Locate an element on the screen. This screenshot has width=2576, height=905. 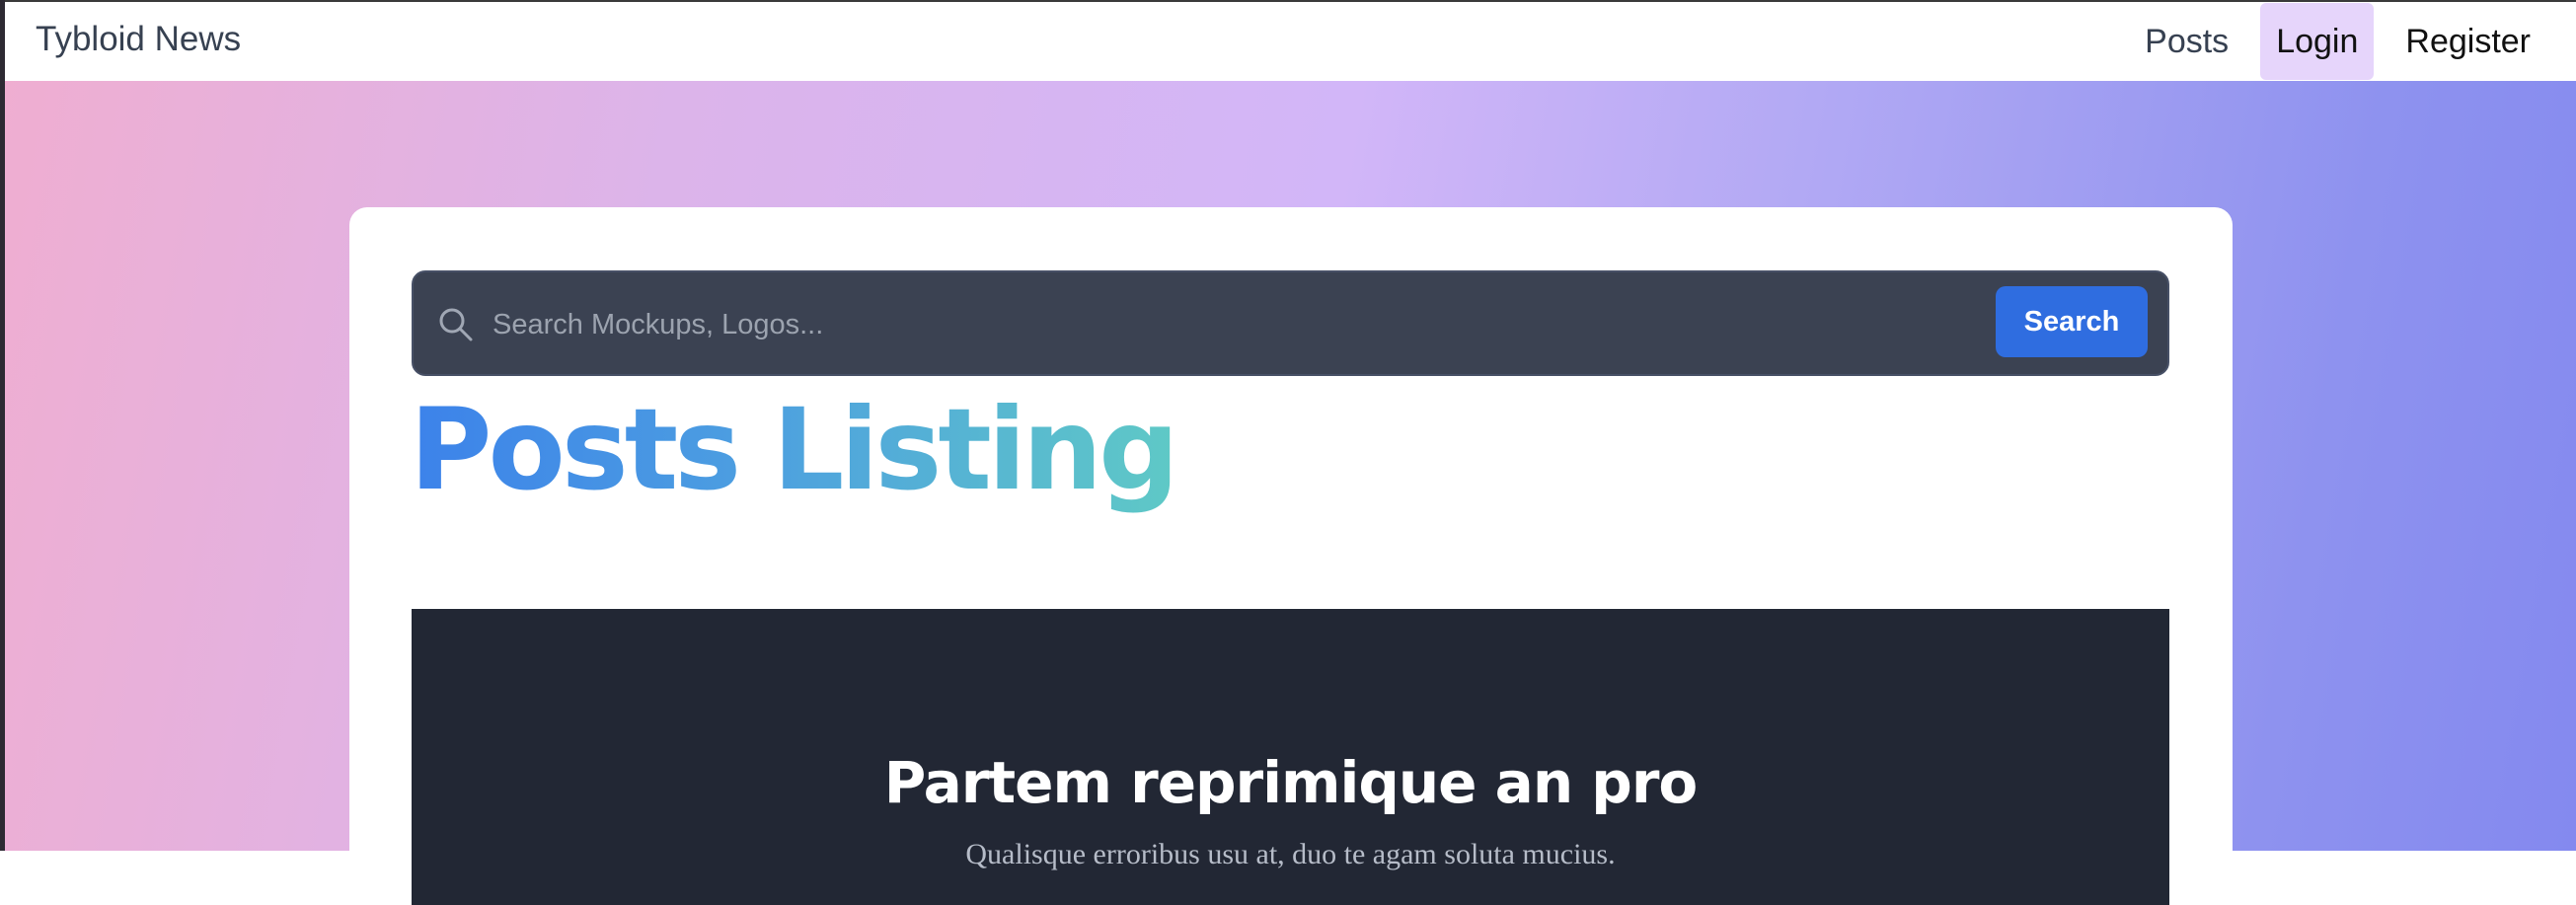
nav-link-login: Login is located at coordinates (2318, 41).